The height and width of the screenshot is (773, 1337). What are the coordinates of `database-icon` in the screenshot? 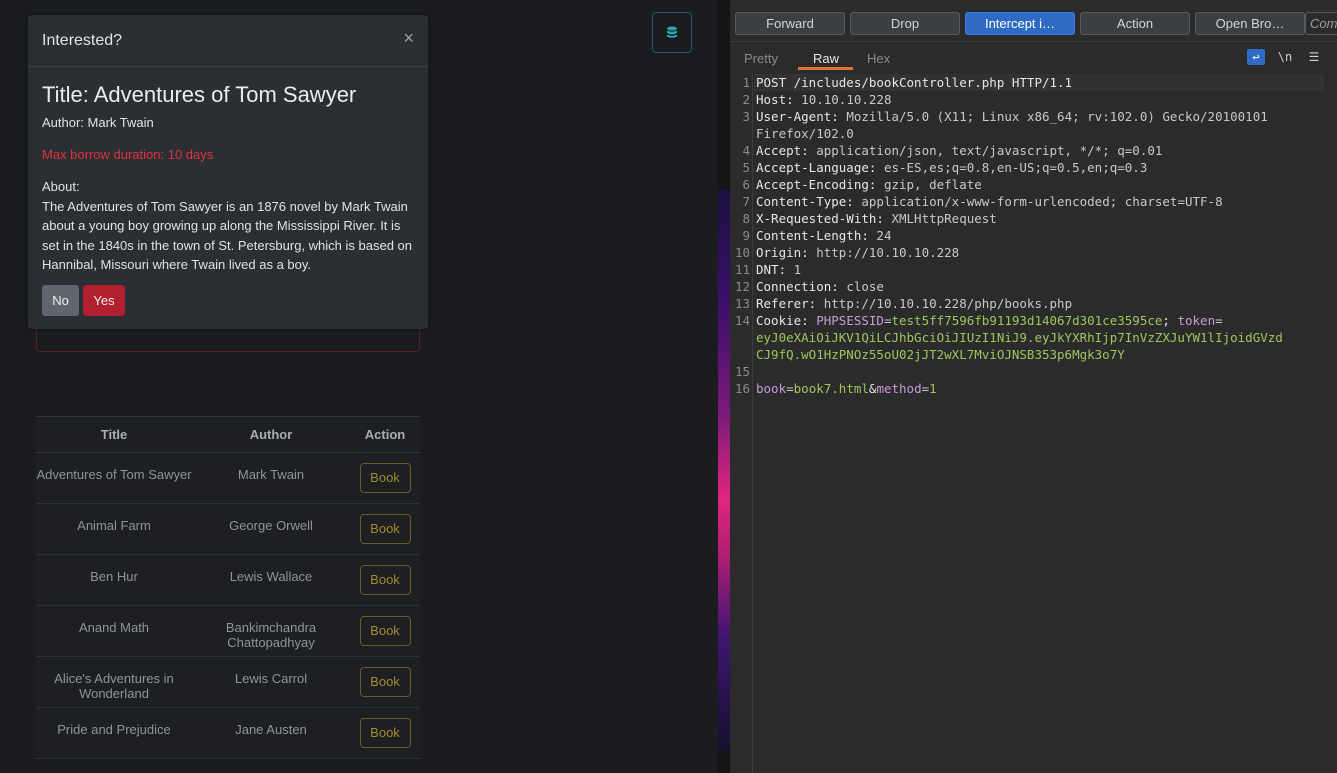 It's located at (672, 32).